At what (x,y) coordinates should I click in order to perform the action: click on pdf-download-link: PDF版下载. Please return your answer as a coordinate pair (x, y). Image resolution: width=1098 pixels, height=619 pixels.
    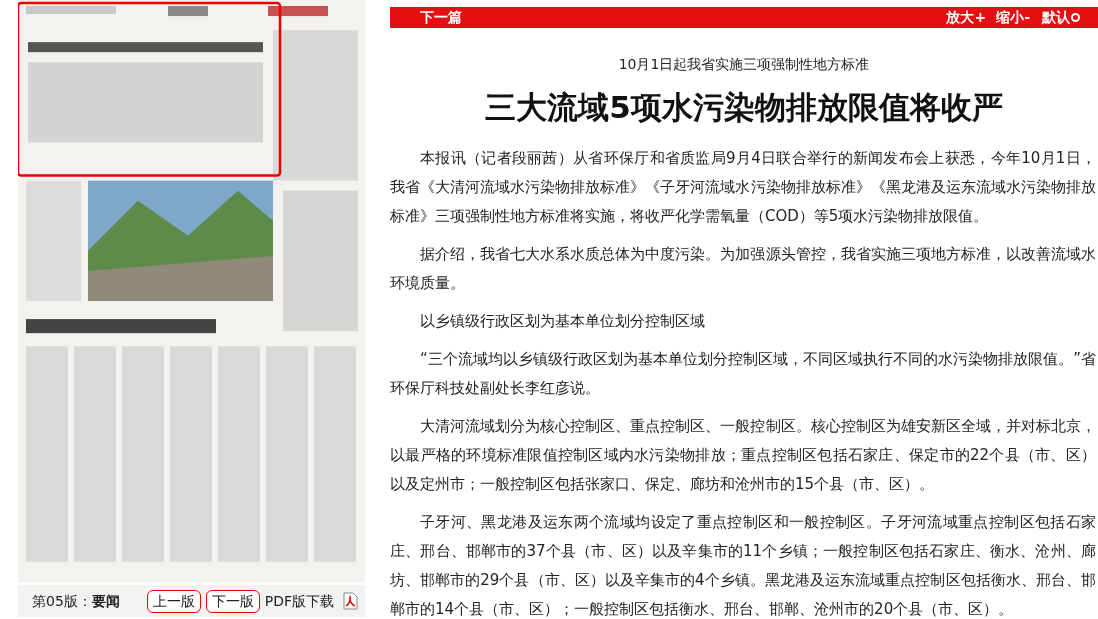
    Looking at the image, I should click on (299, 601).